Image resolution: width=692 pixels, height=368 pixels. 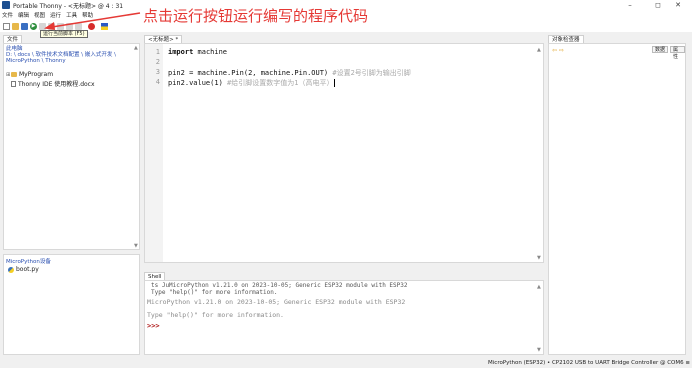 I want to click on line-number: 2, so click(x=157, y=62).